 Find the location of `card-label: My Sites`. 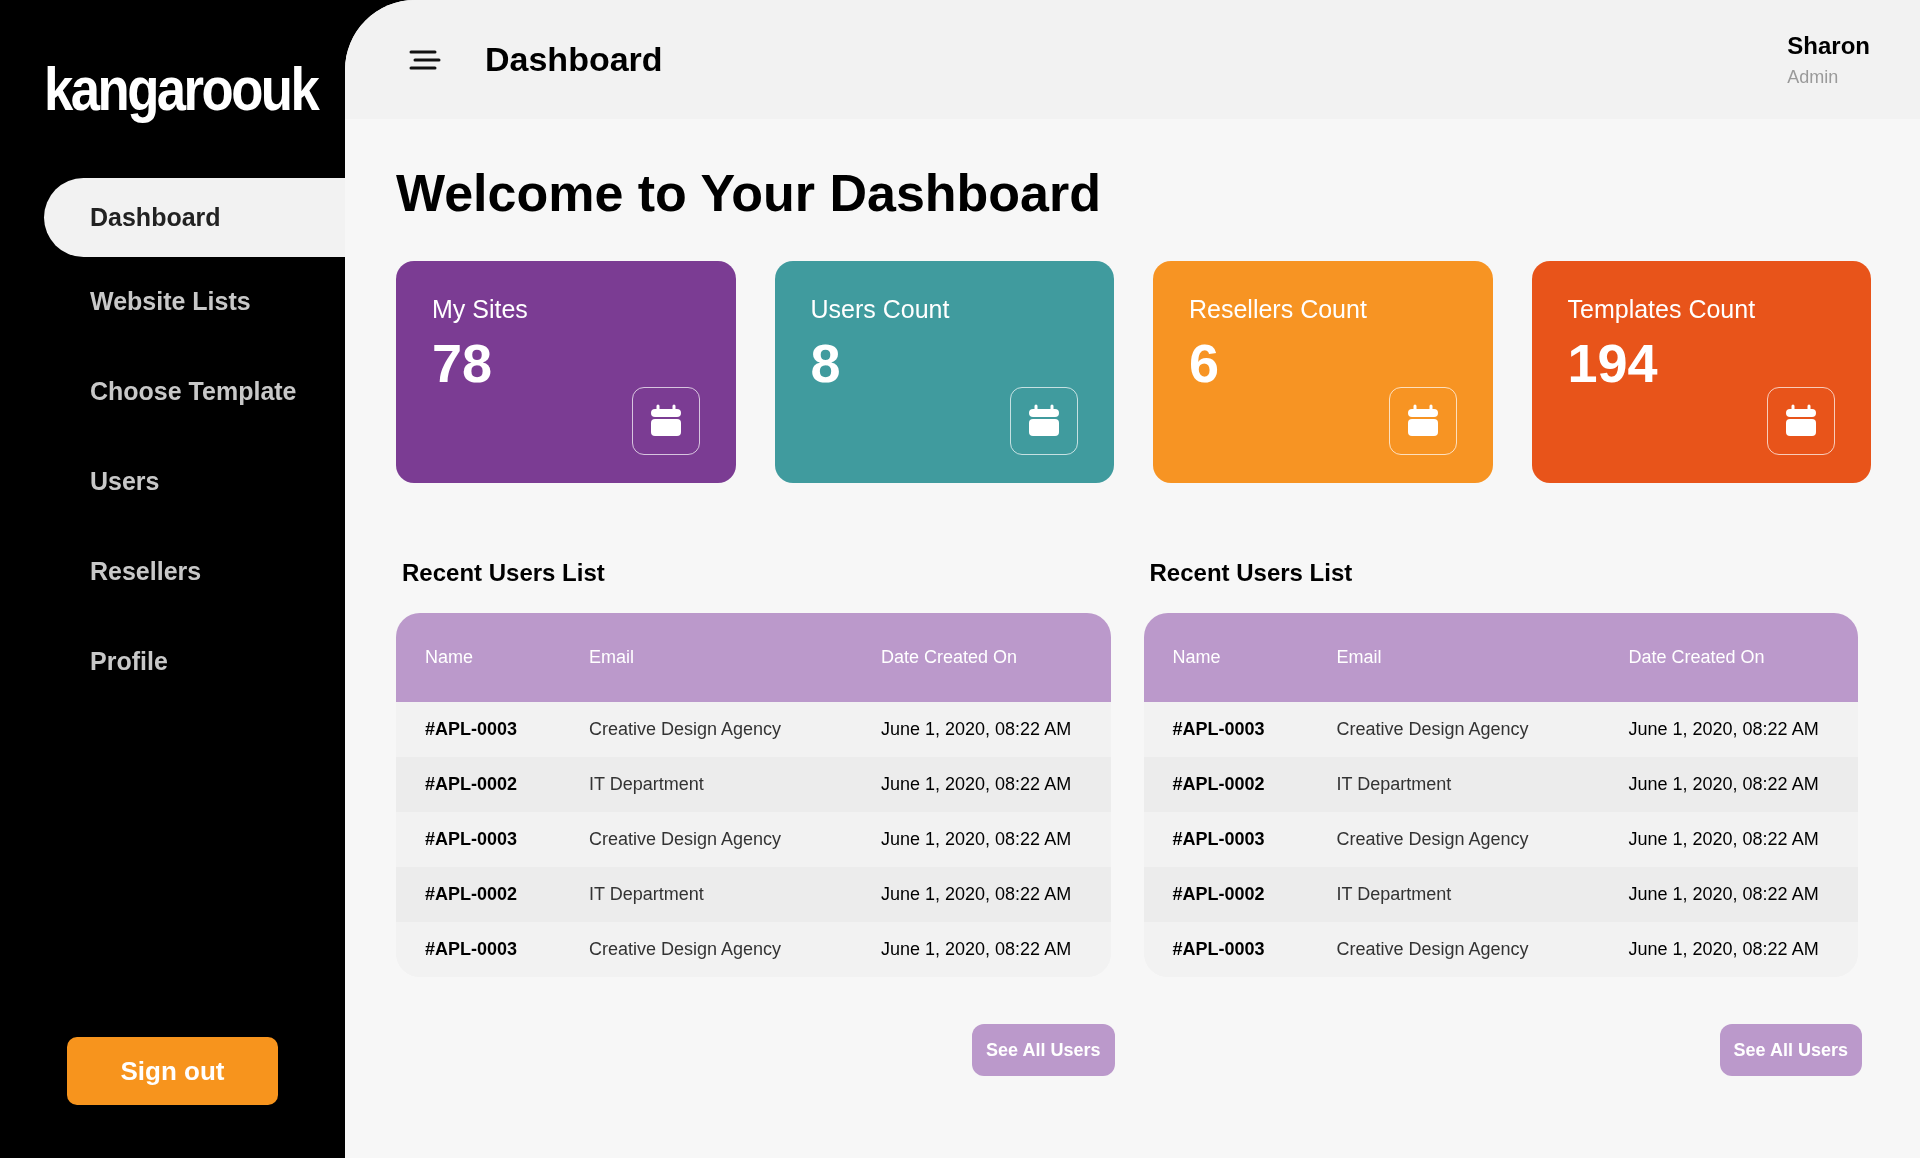

card-label: My Sites is located at coordinates (480, 309).